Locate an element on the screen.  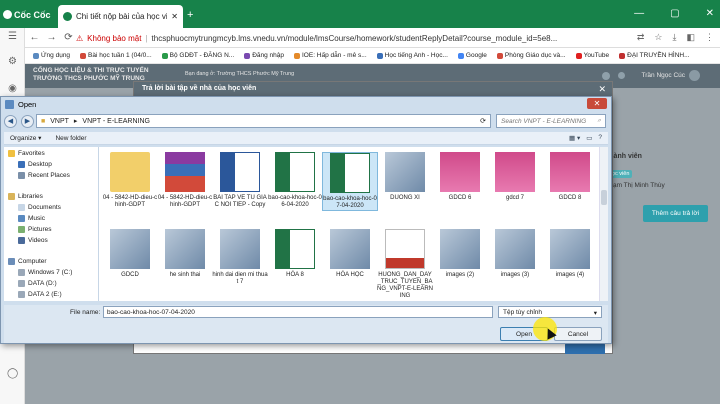
videos-icon is located at coordinates (21, 240).